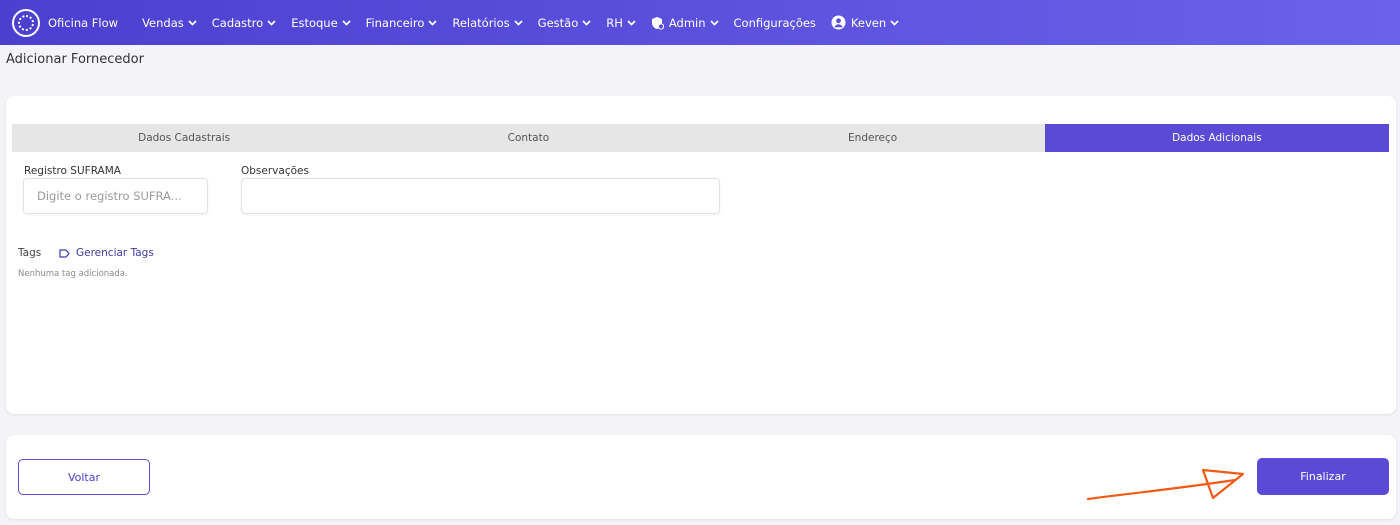 The image size is (1400, 525). What do you see at coordinates (72, 171) in the screenshot?
I see `suframa-label: Registro SUFRAMA` at bounding box center [72, 171].